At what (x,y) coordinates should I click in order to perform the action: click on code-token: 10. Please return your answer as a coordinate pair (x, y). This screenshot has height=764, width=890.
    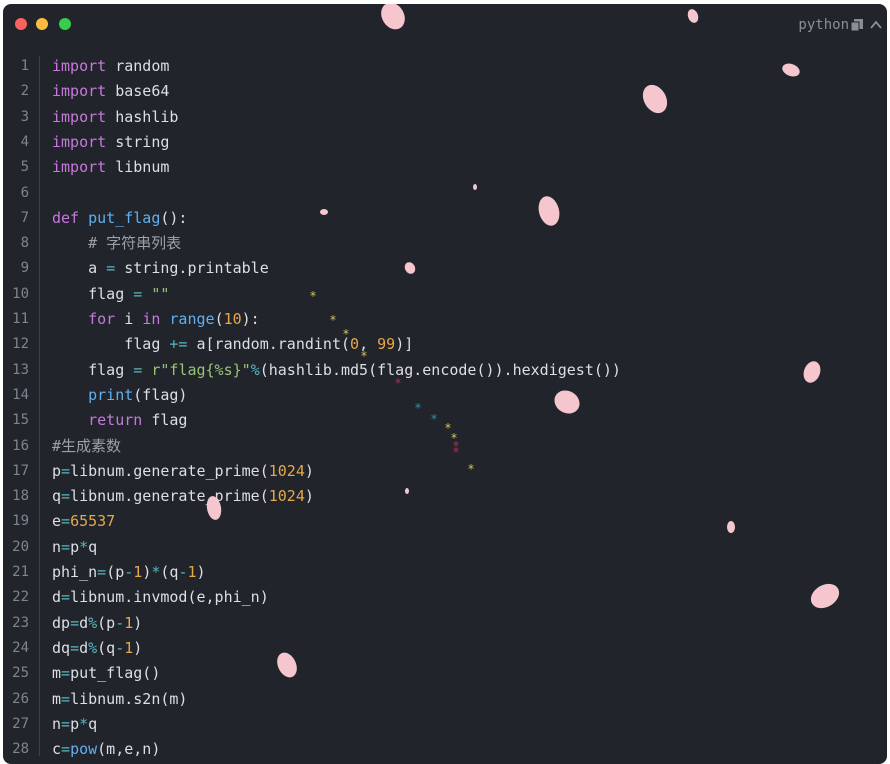
    Looking at the image, I should click on (232, 319).